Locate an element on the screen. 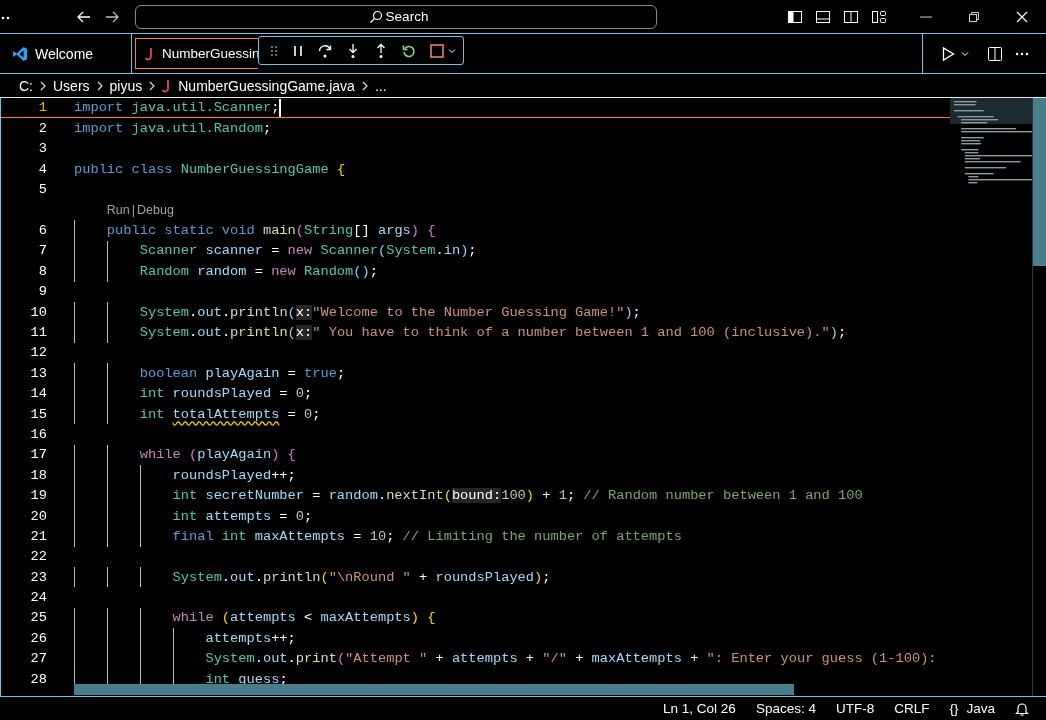 The image size is (1046, 720). line-number: 10 is located at coordinates (38, 312).